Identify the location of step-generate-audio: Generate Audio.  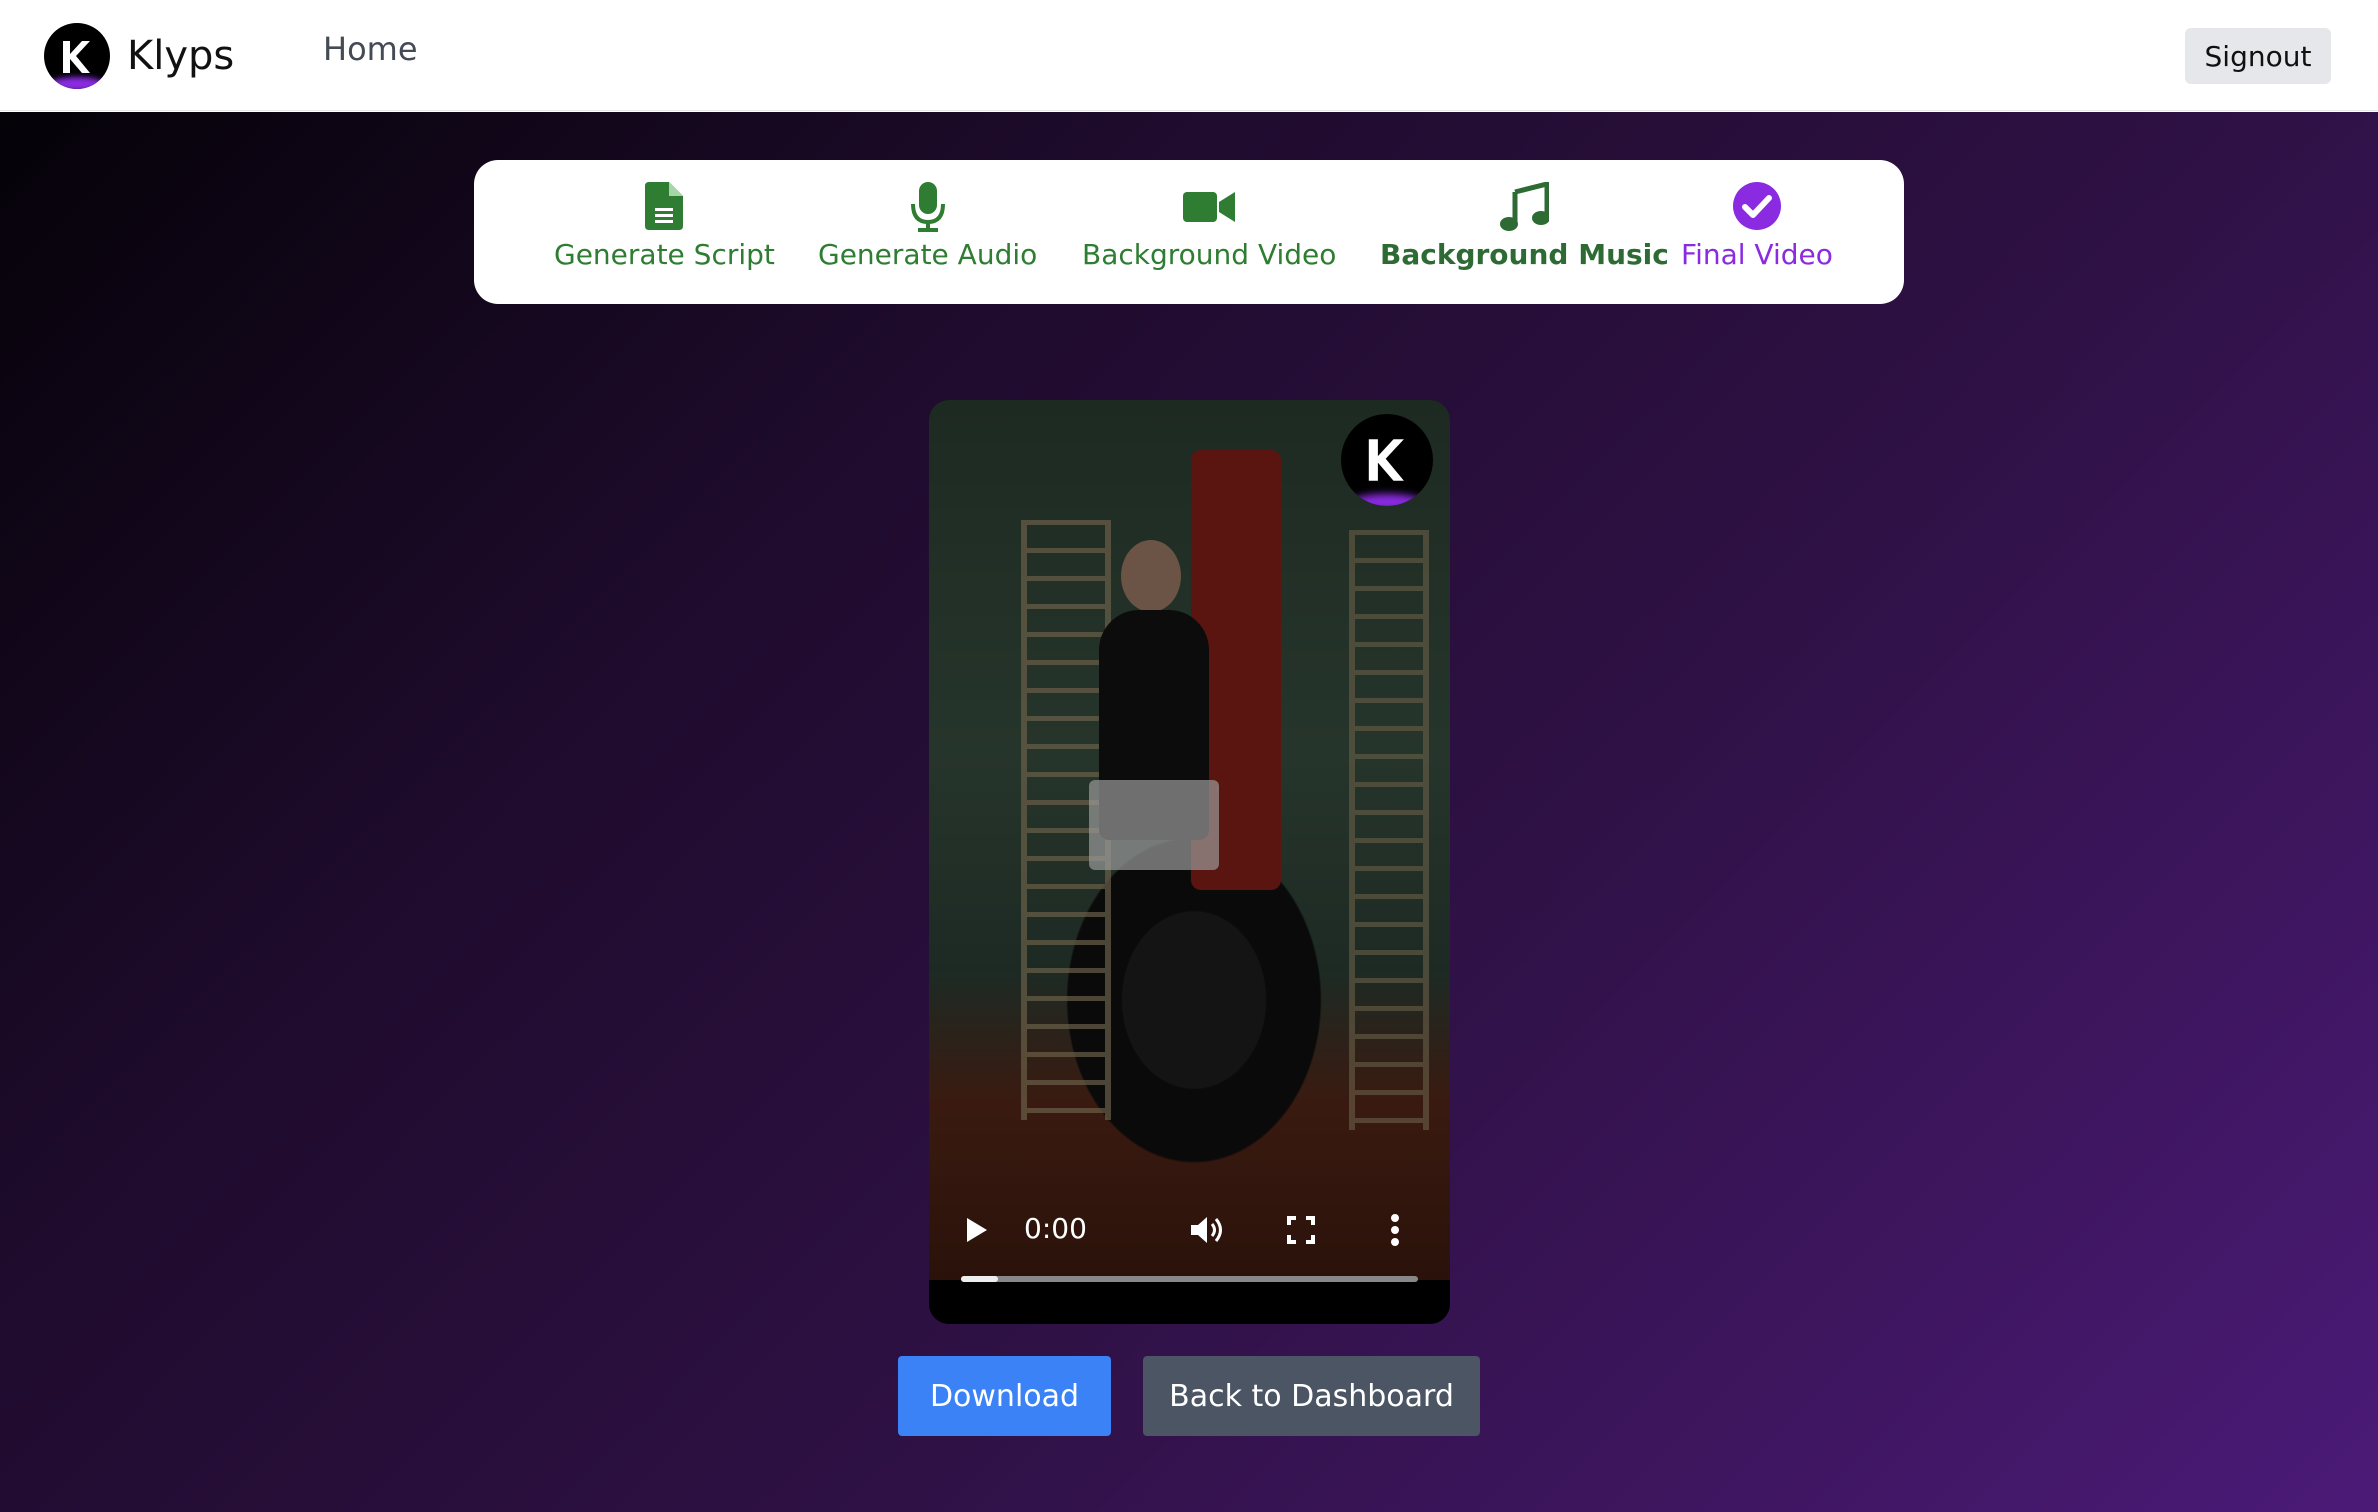
(927, 226).